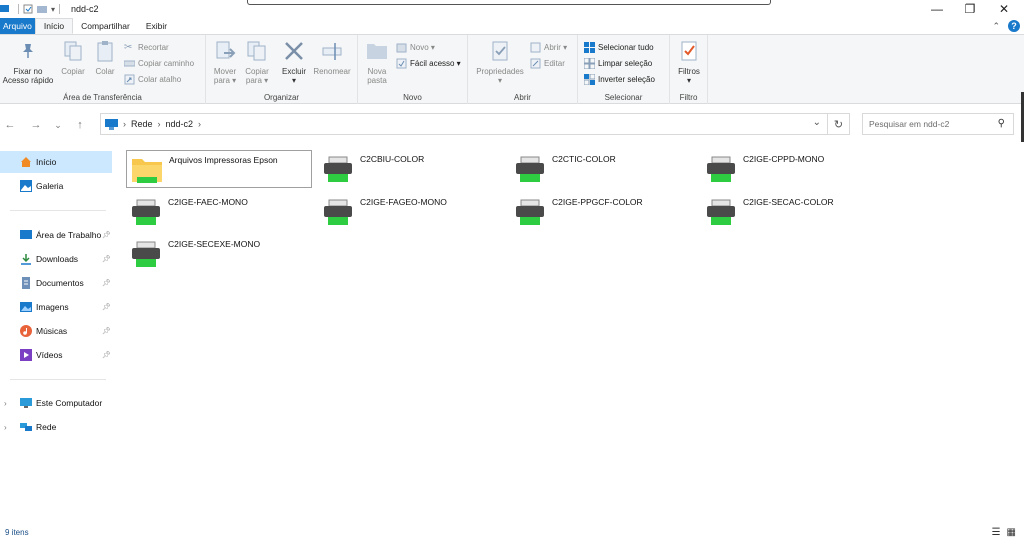  Describe the element at coordinates (58, 125) in the screenshot. I see `recent-locations-button: ⌄` at that location.